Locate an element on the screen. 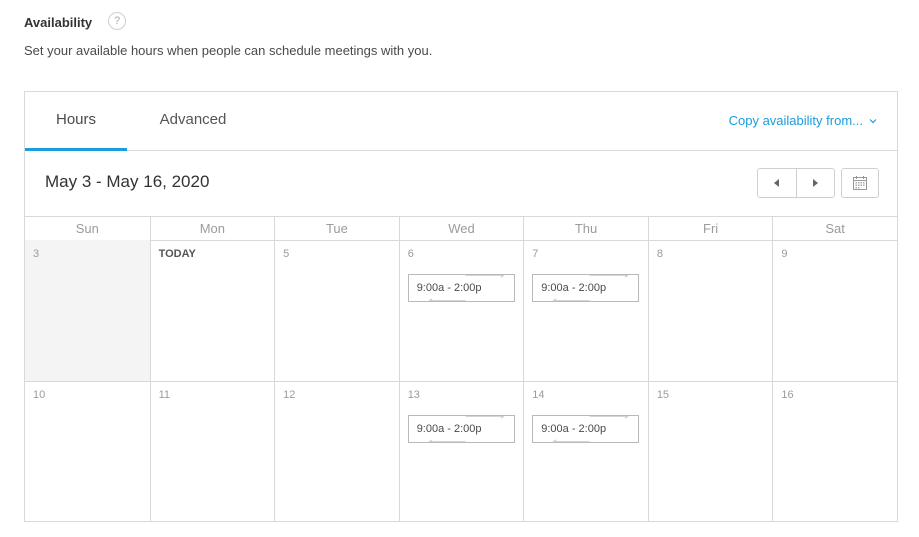 This screenshot has width=919, height=537. day-number: 11 is located at coordinates (164, 395).